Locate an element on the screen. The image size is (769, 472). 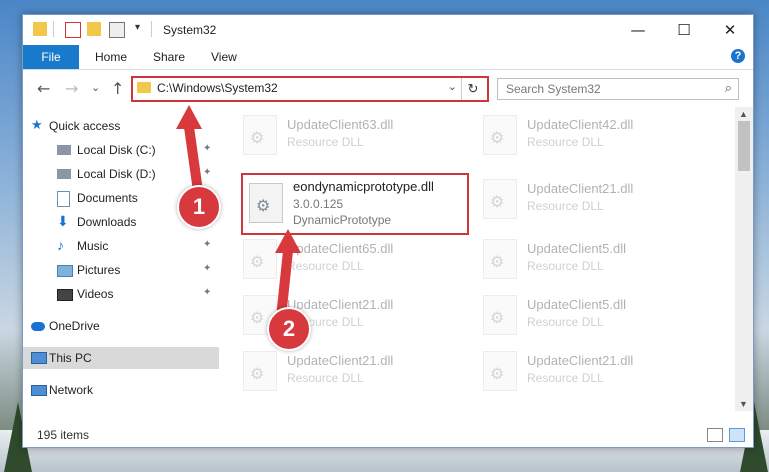
sidebar-item-label: Local Disk (C:) is located at coordinates (116, 150).